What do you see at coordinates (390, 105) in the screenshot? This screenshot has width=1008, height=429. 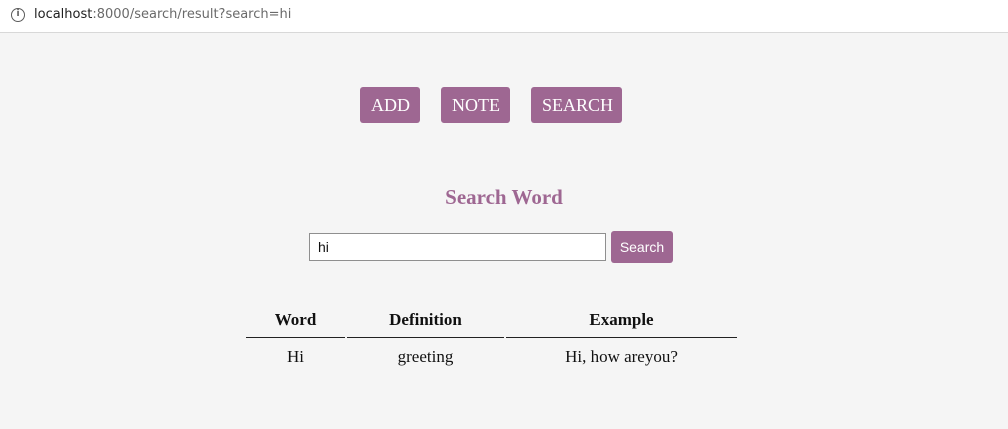 I see `add-button: ADD` at bounding box center [390, 105].